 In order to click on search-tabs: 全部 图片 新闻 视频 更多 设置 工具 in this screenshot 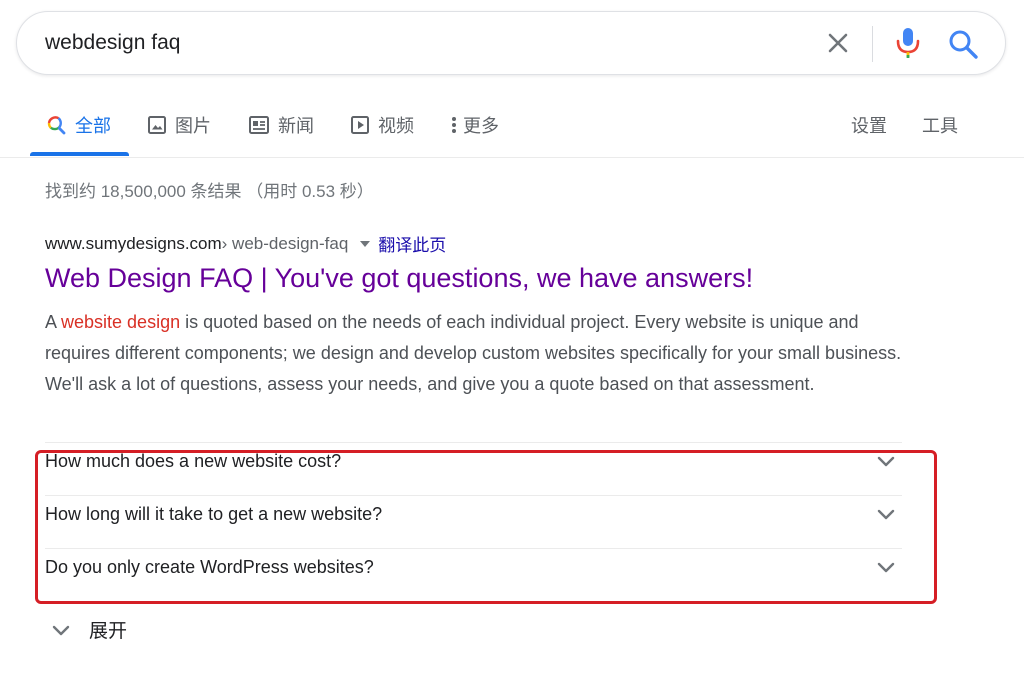, I will do `click(512, 129)`.